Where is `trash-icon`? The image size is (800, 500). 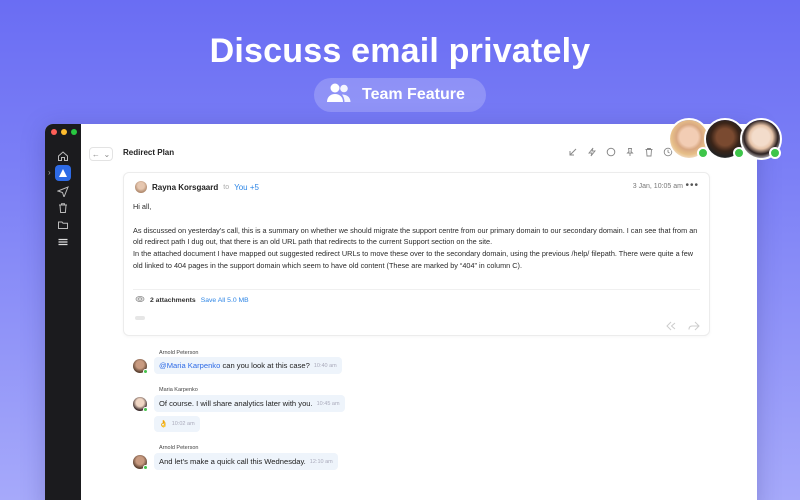
trash-icon is located at coordinates (63, 208).